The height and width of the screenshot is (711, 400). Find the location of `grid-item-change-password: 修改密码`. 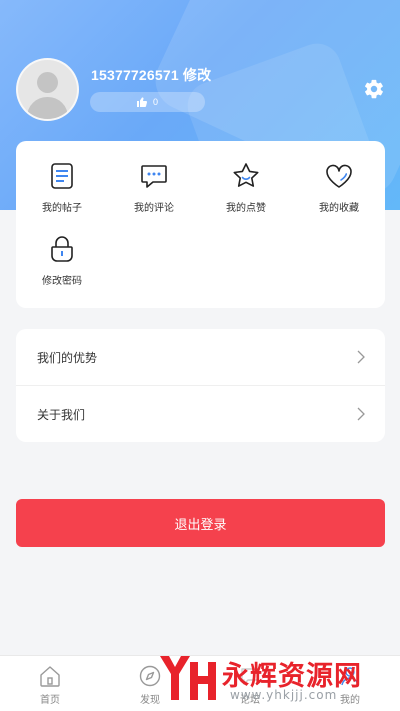

grid-item-change-password: 修改密码 is located at coordinates (62, 269).